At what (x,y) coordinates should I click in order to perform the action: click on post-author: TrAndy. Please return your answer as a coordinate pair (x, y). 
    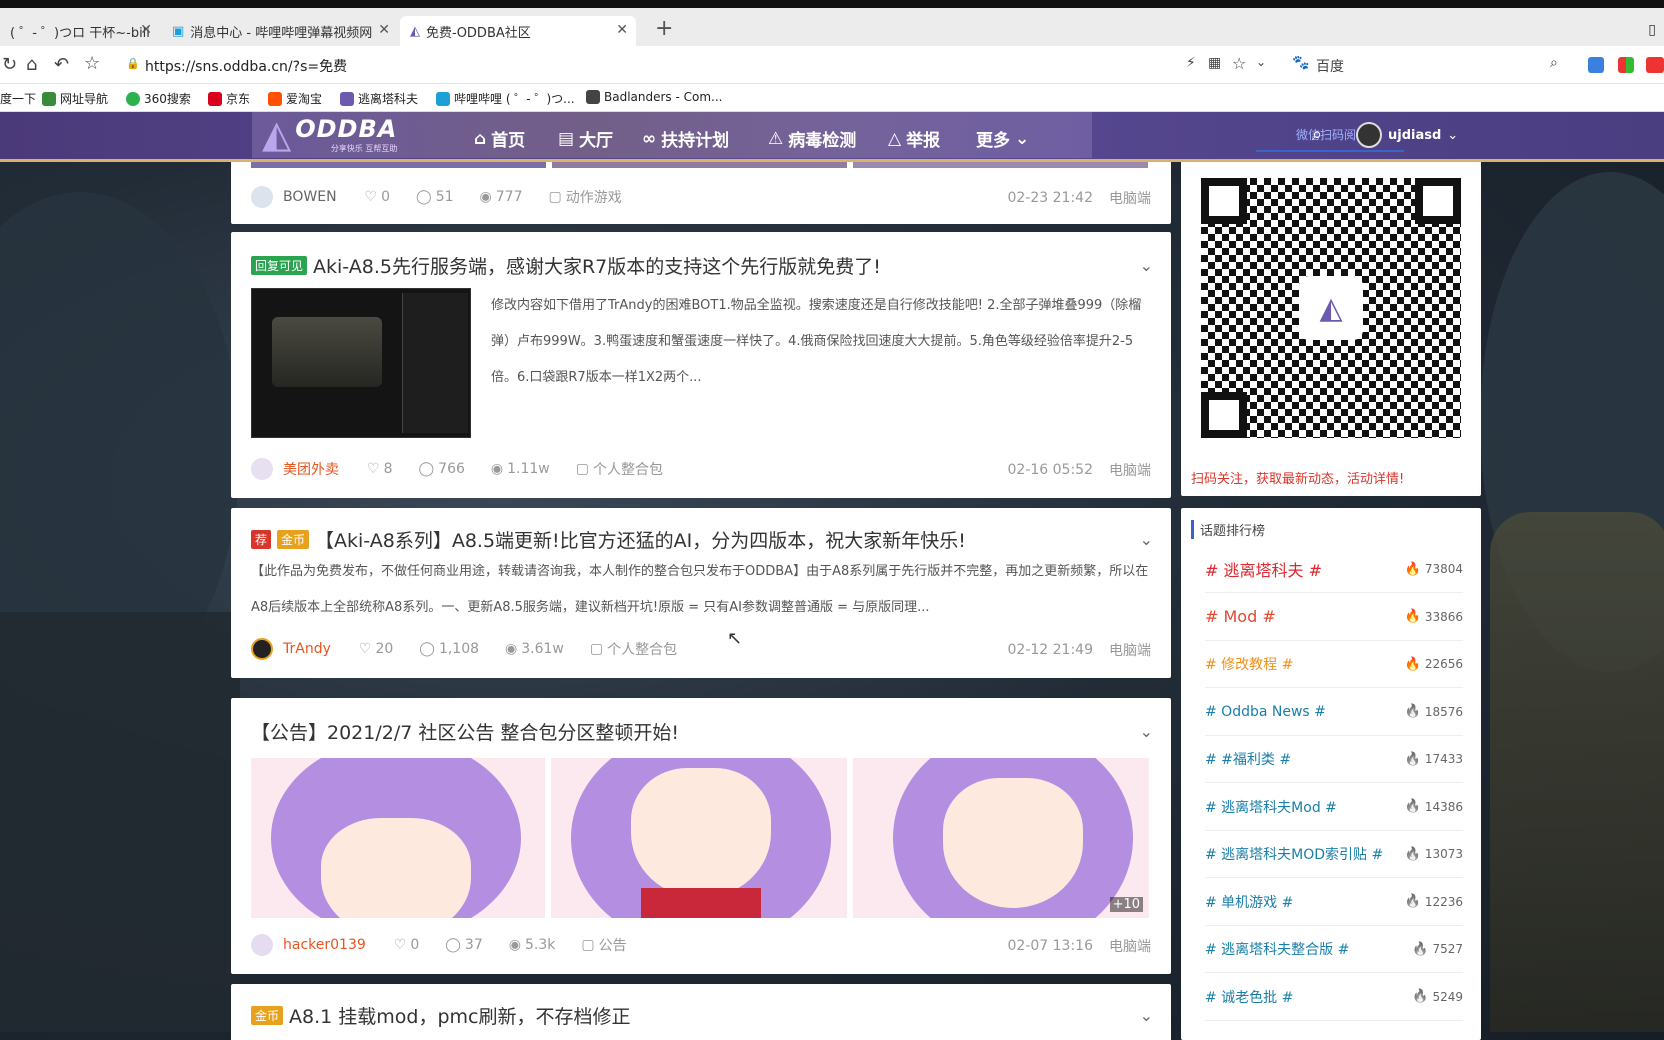
    Looking at the image, I should click on (307, 649).